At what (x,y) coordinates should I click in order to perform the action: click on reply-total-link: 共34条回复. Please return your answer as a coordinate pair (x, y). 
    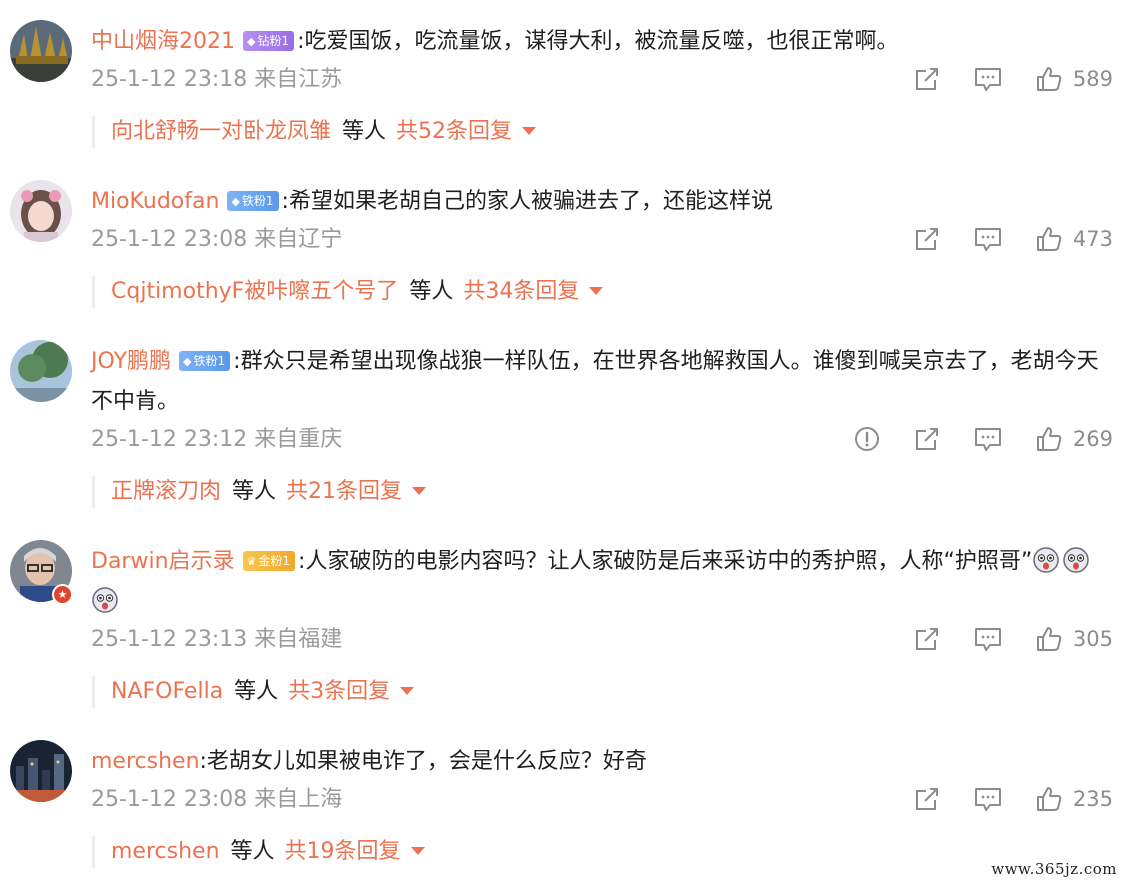
    Looking at the image, I should click on (521, 291).